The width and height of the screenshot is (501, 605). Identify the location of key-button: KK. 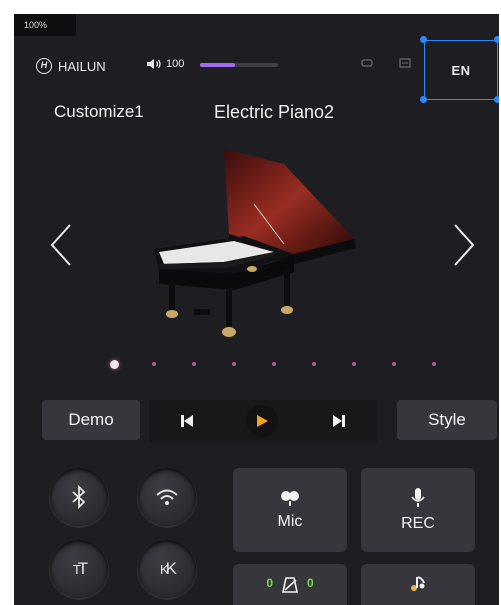
(167, 569).